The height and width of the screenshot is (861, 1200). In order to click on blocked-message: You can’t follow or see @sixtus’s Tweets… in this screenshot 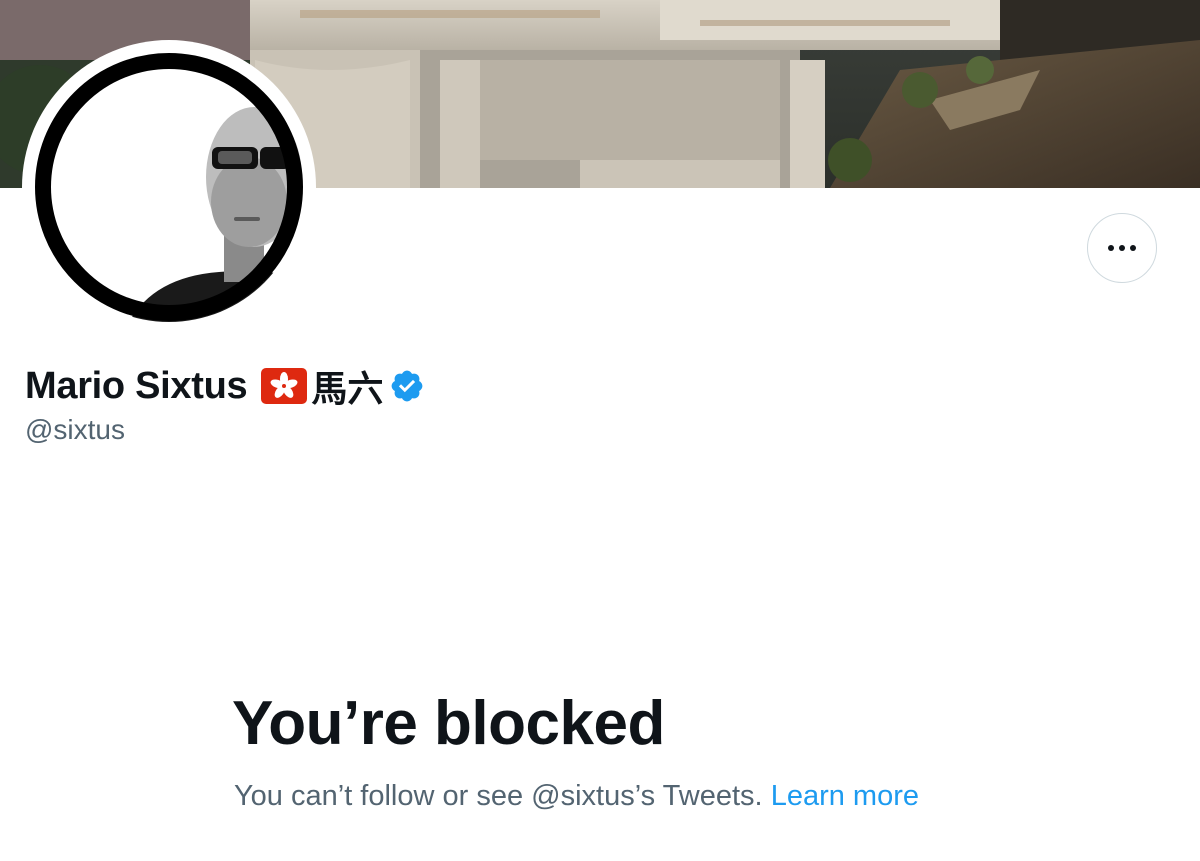, I will do `click(576, 796)`.